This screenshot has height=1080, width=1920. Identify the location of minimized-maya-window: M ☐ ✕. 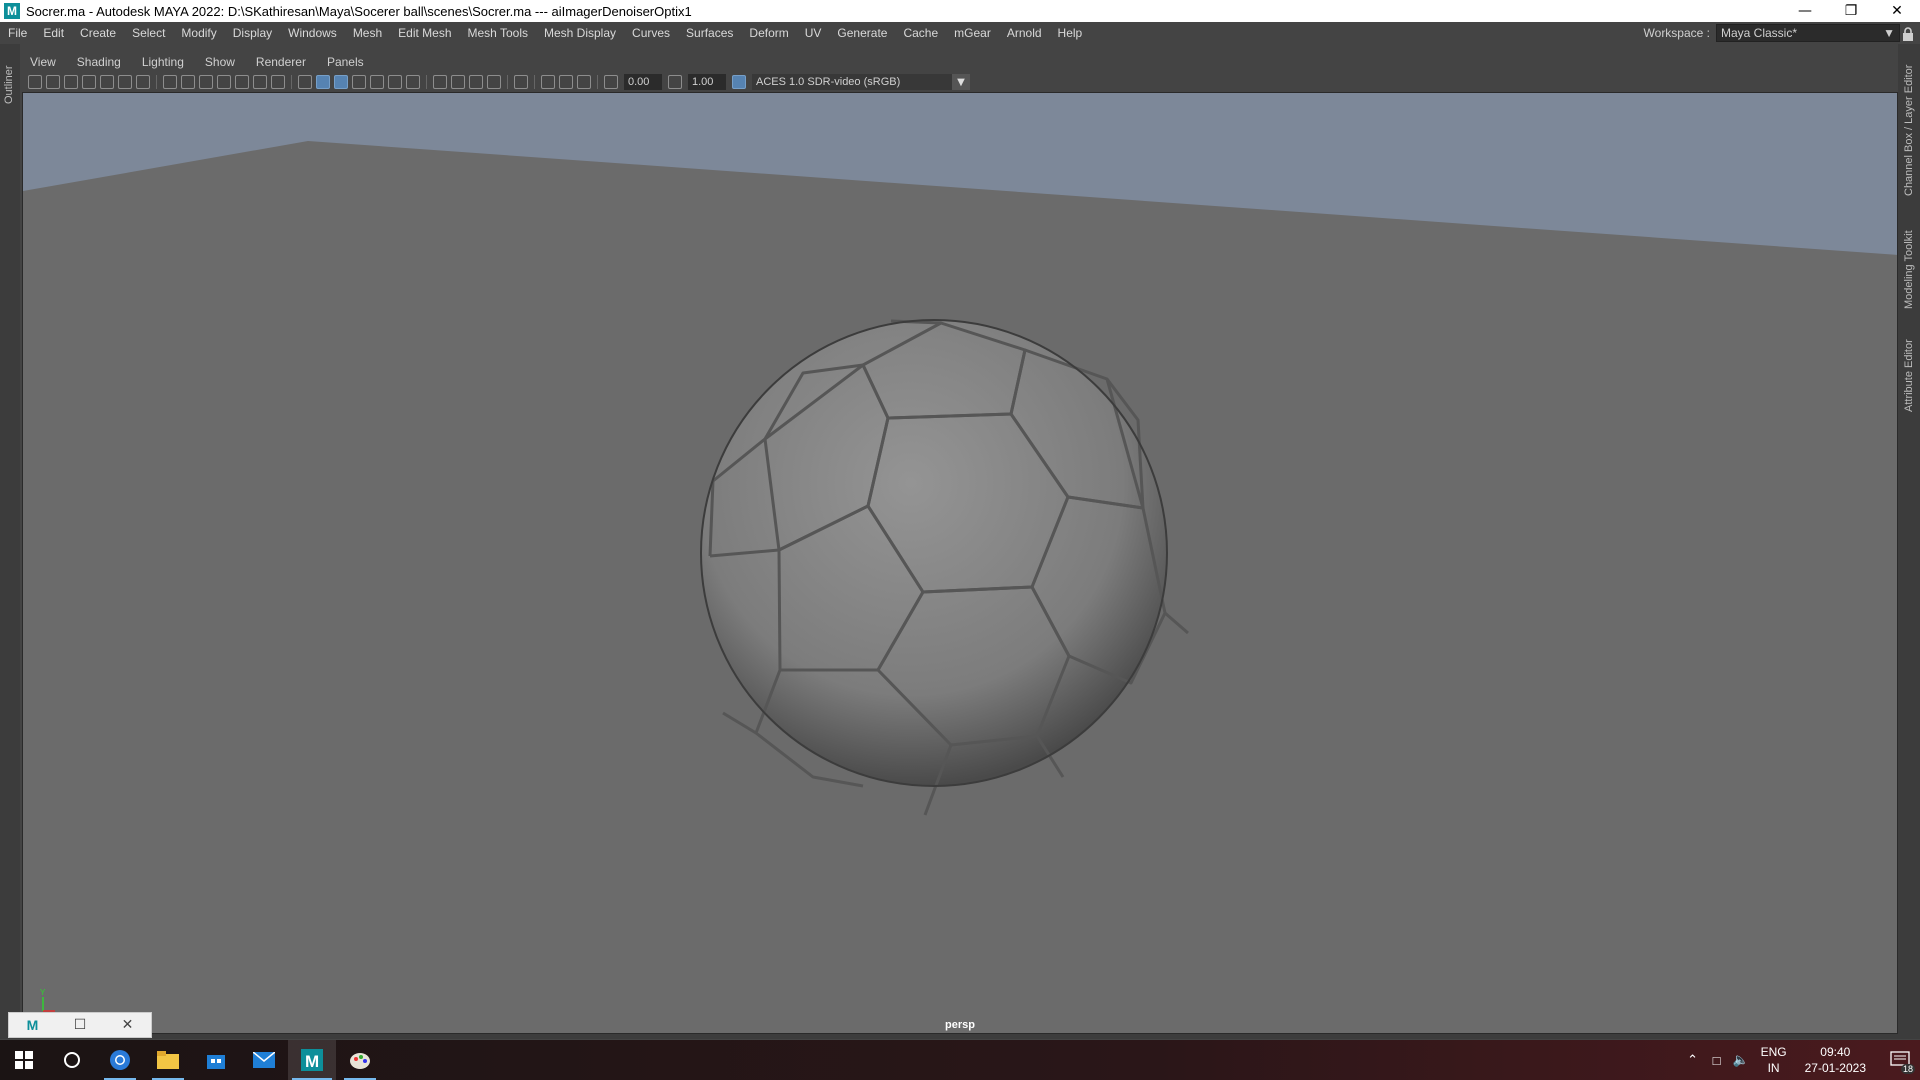
(80, 1025).